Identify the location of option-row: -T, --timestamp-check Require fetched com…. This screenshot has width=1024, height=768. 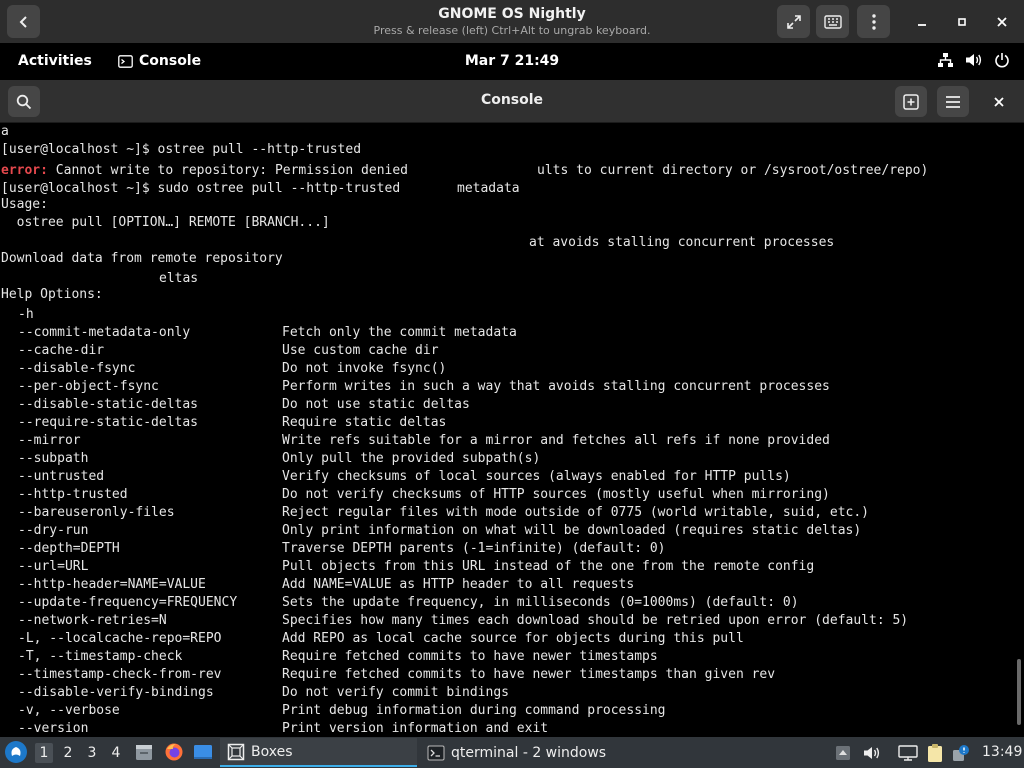
(506, 657).